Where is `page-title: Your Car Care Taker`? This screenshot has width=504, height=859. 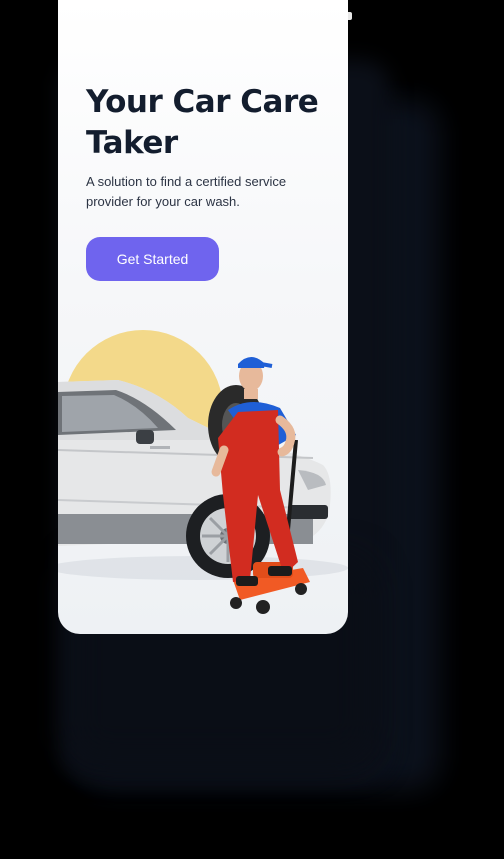
page-title: Your Car Care Taker is located at coordinates (202, 122).